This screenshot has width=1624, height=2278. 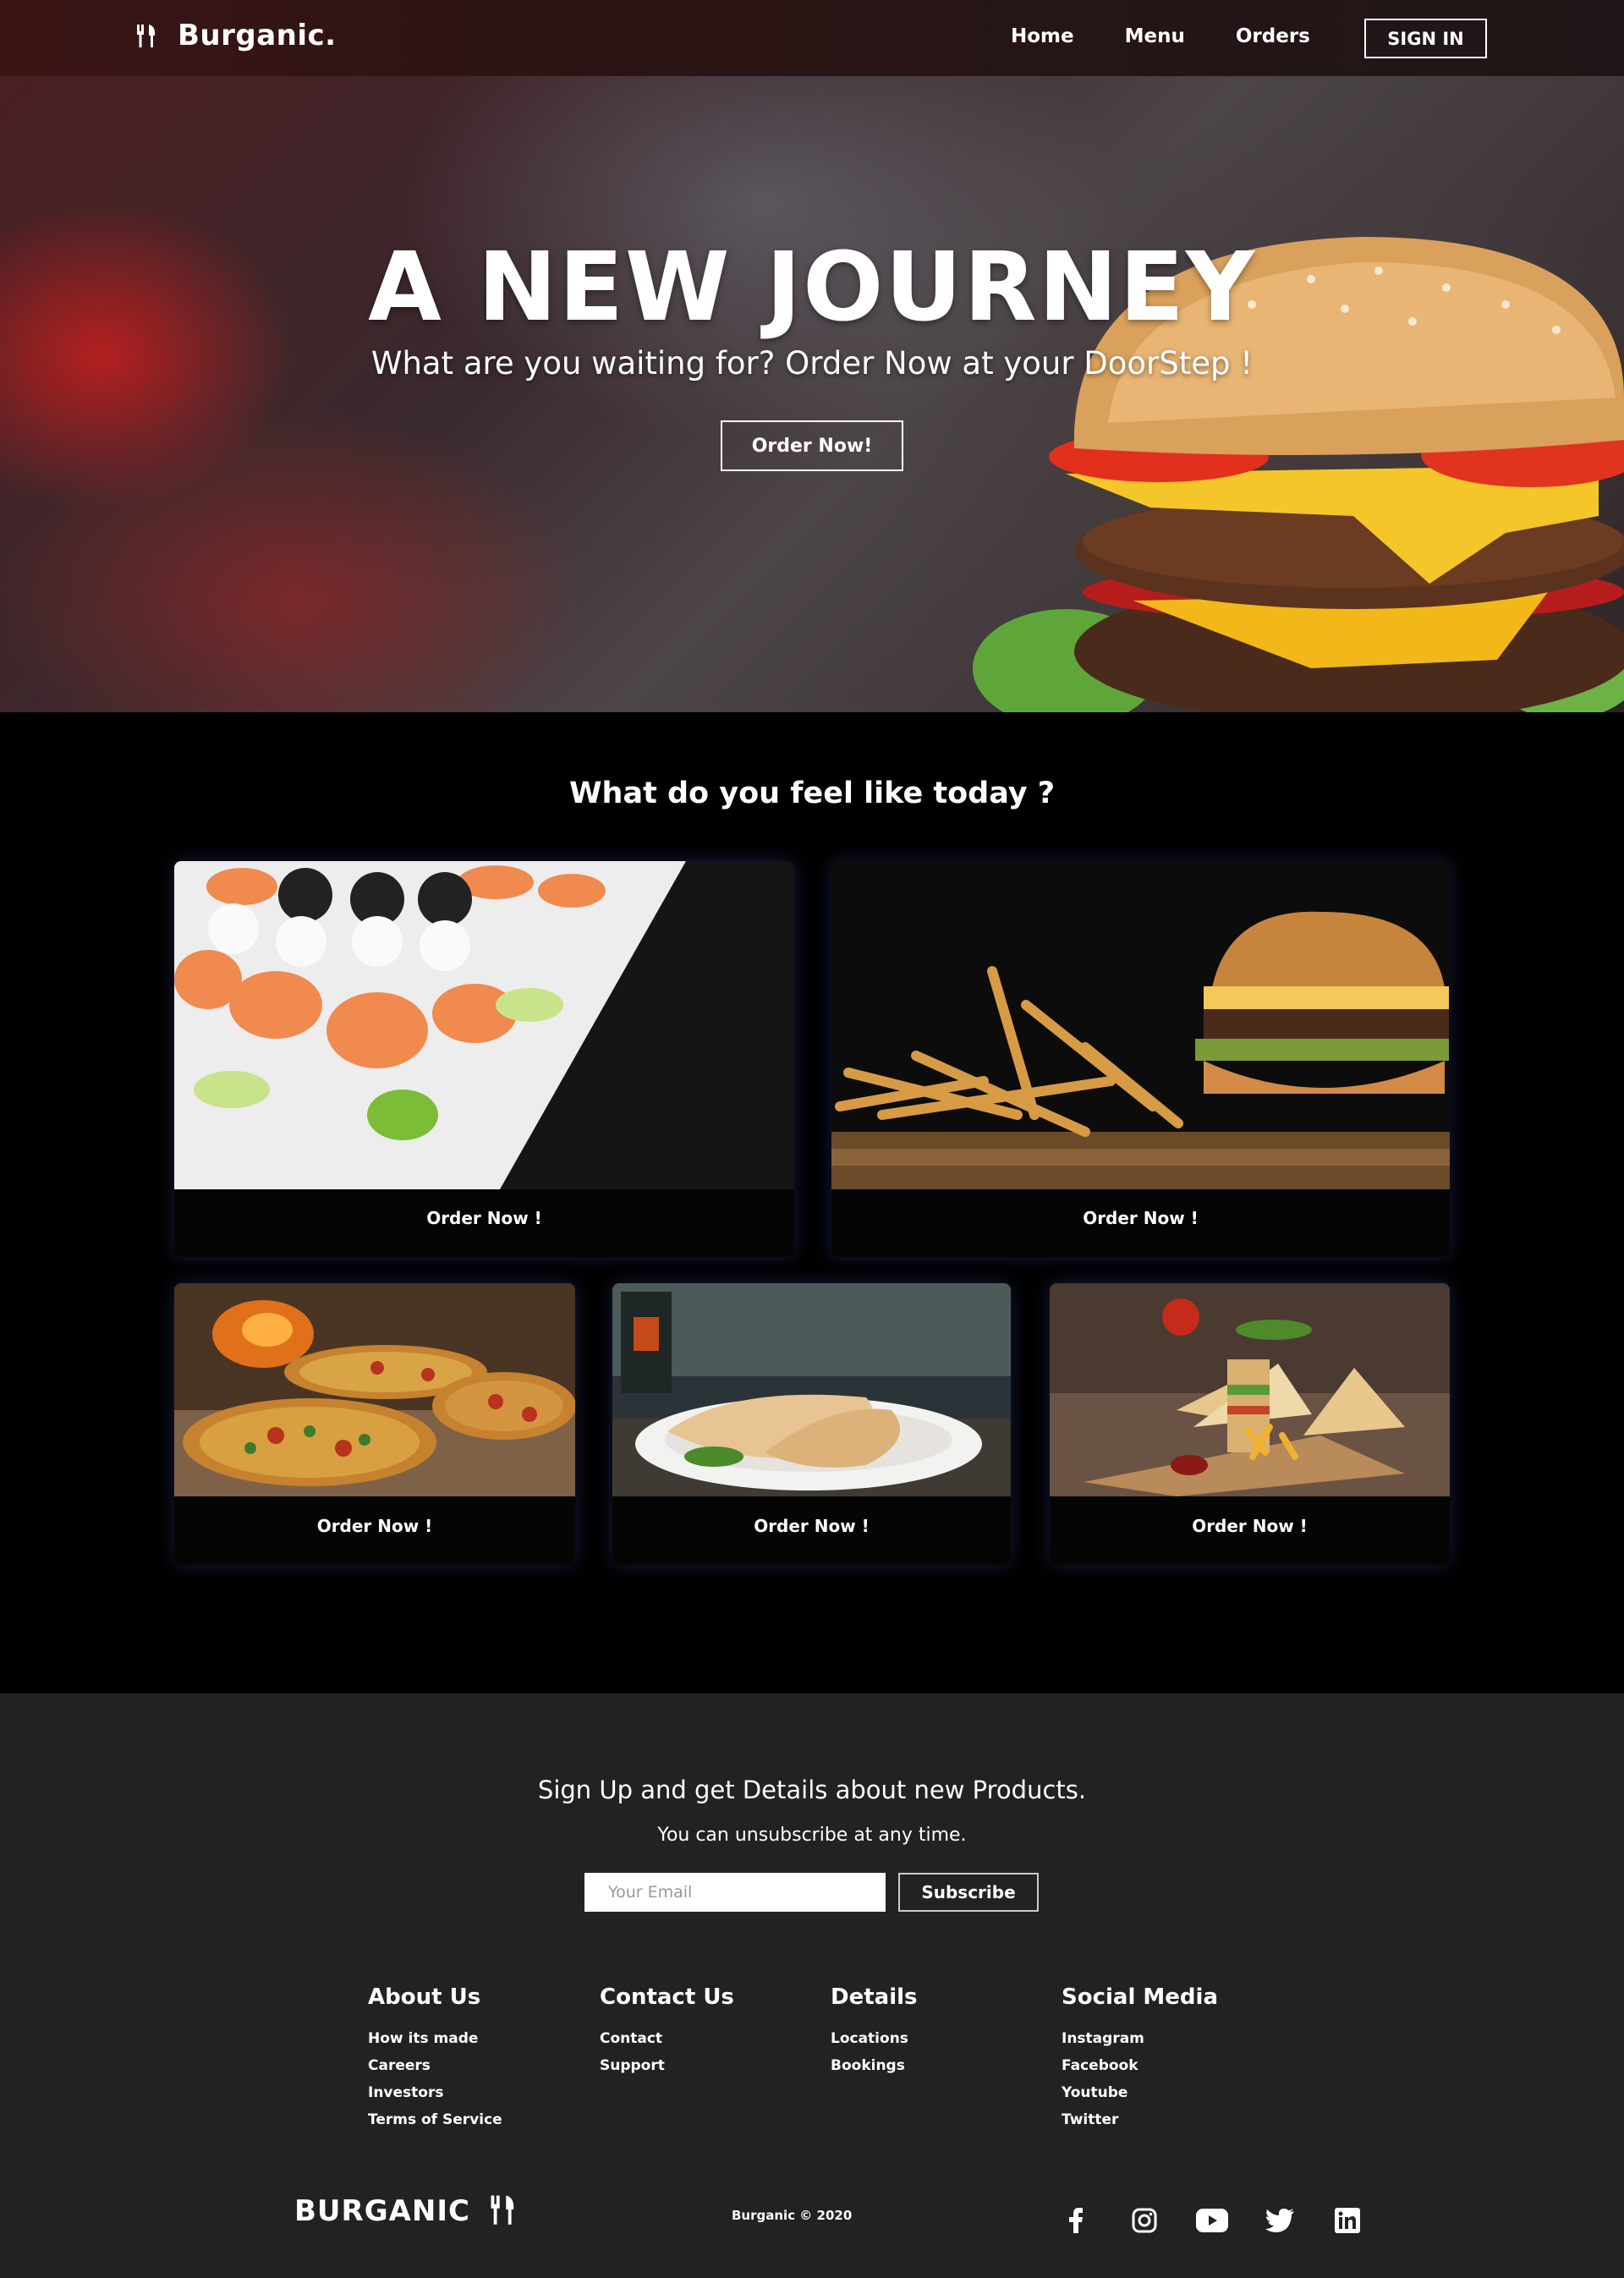 What do you see at coordinates (1140, 2119) in the screenshot?
I see `footer-link: Twitter` at bounding box center [1140, 2119].